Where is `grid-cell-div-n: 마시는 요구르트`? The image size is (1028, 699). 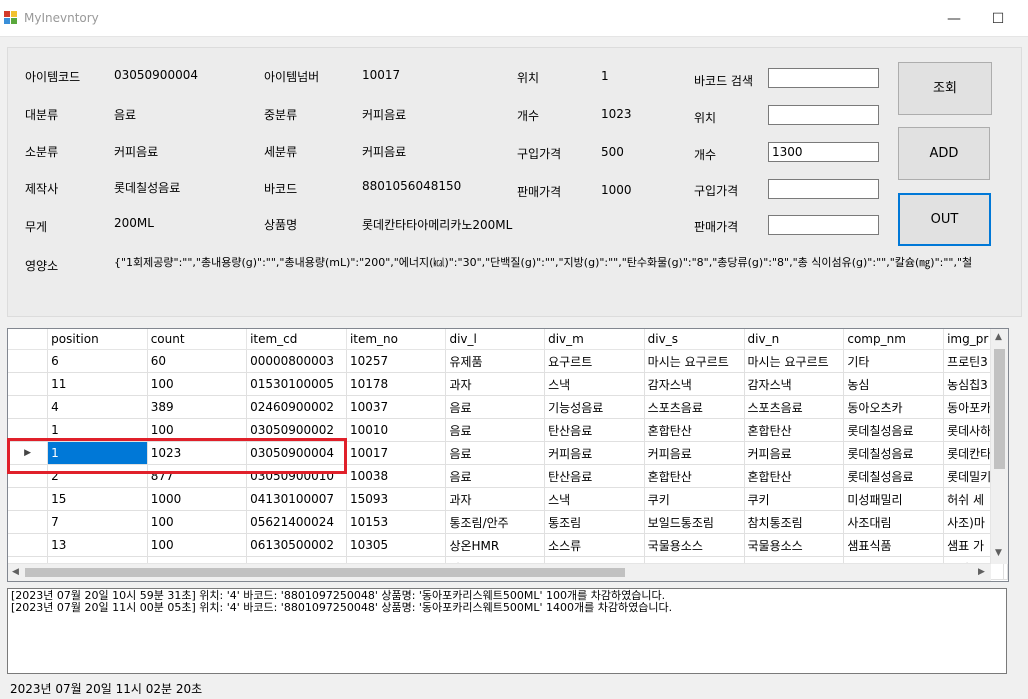
grid-cell-div-n: 마시는 요구르트 is located at coordinates (794, 361).